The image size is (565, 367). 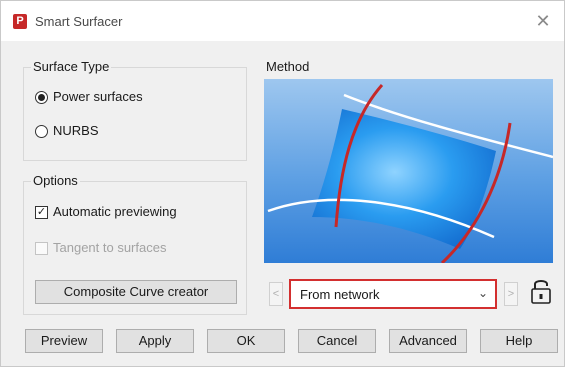 What do you see at coordinates (41, 131) in the screenshot?
I see `nurbs-radio` at bounding box center [41, 131].